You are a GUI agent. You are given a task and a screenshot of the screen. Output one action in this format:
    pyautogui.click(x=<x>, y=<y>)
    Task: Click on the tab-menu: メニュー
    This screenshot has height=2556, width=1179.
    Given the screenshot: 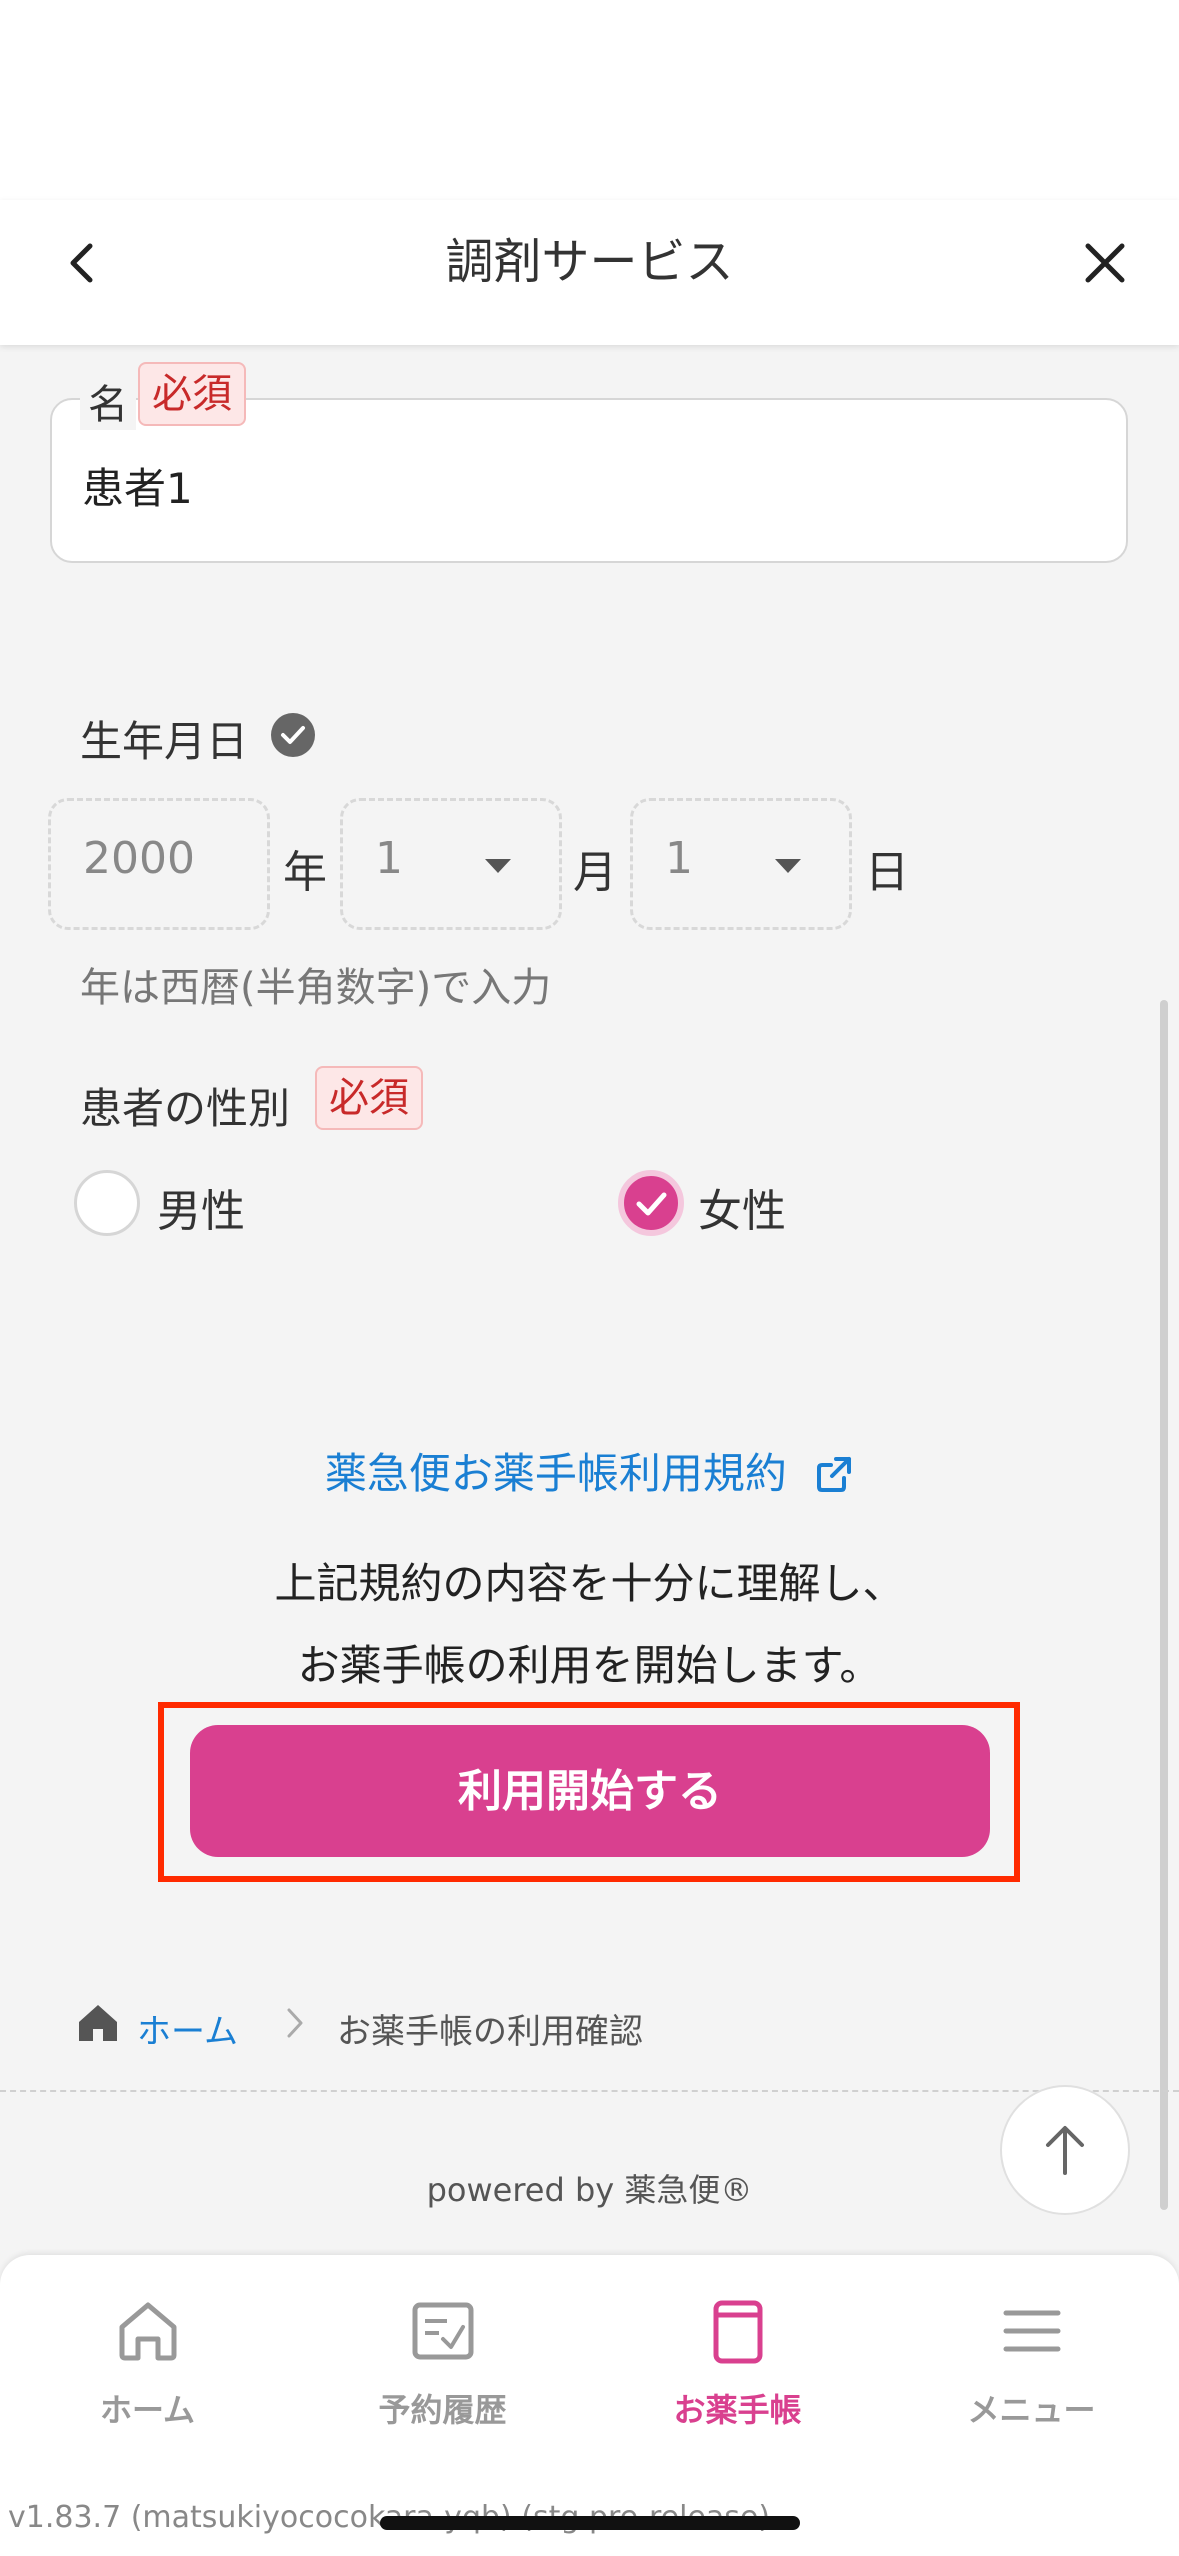 What is the action you would take?
    pyautogui.click(x=1031, y=2375)
    